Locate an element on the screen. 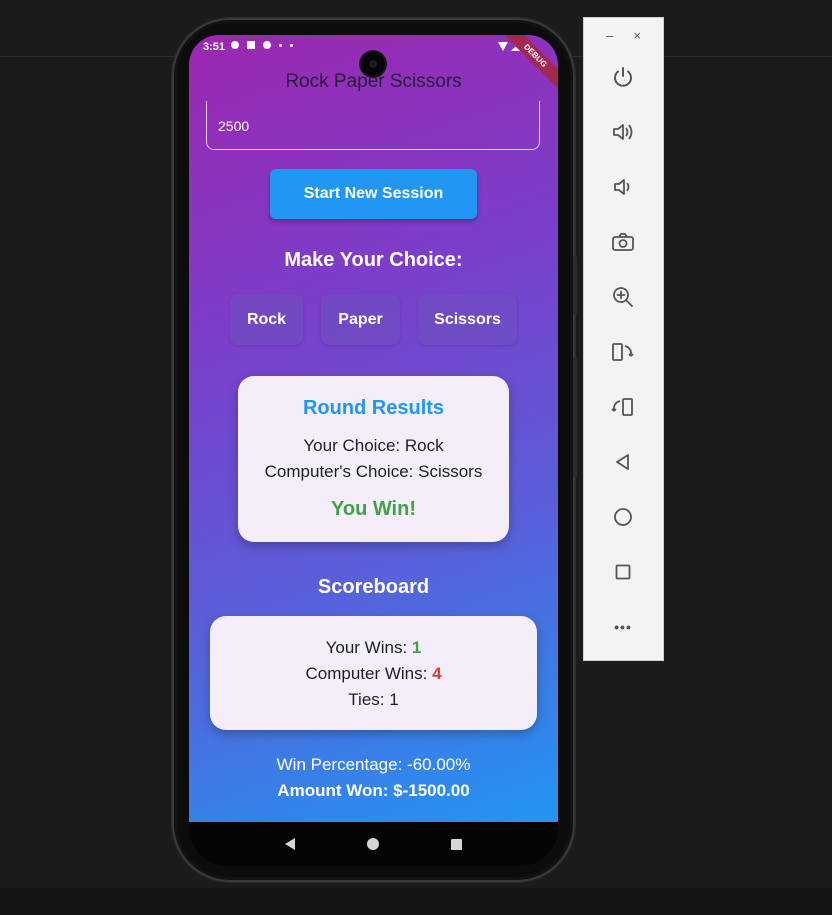 This screenshot has height=915, width=832. back-button is located at coordinates (623, 462).